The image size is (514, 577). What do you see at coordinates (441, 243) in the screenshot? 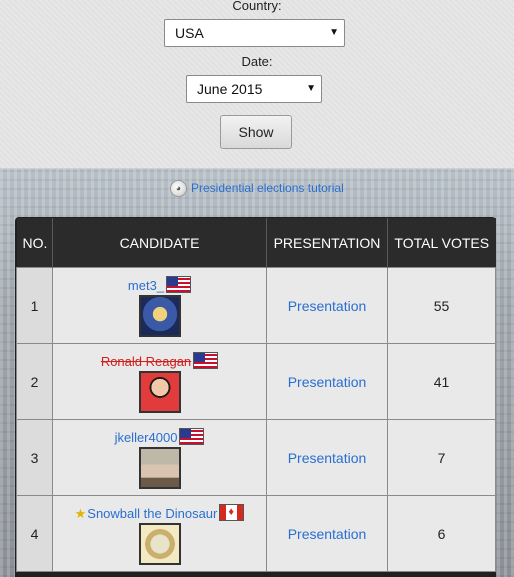
I see `column-header-total-votes: TOTAL VOTES` at bounding box center [441, 243].